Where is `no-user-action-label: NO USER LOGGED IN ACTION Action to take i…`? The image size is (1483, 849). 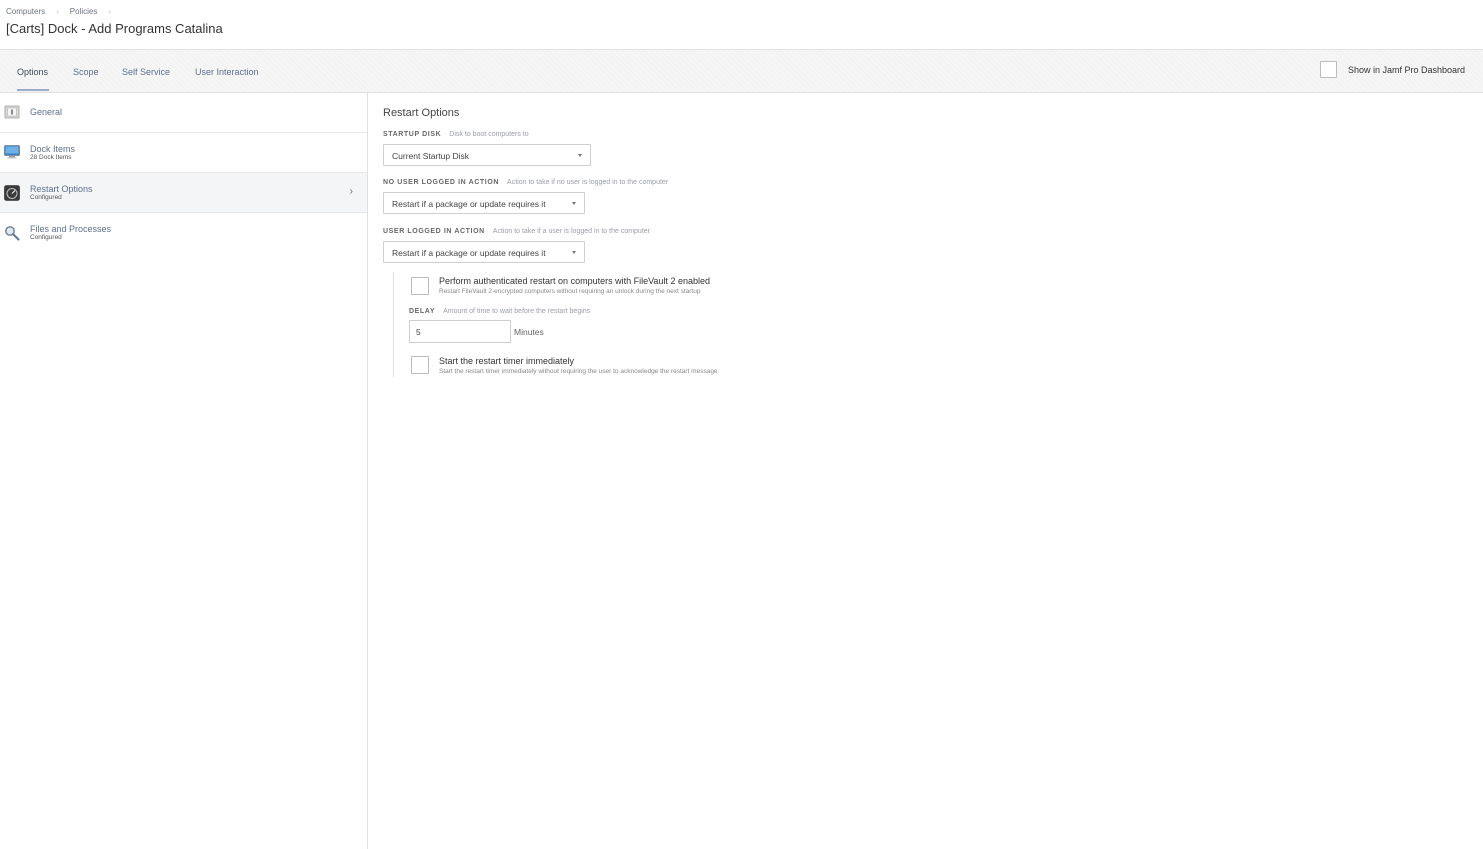
no-user-action-label: NO USER LOGGED IN ACTION Action to take i… is located at coordinates (525, 182).